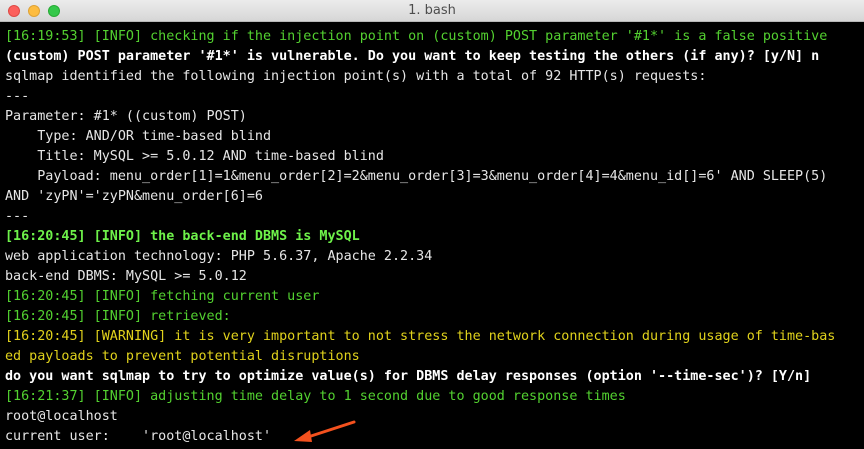  I want to click on terminal-line: root@localhost, so click(61, 416).